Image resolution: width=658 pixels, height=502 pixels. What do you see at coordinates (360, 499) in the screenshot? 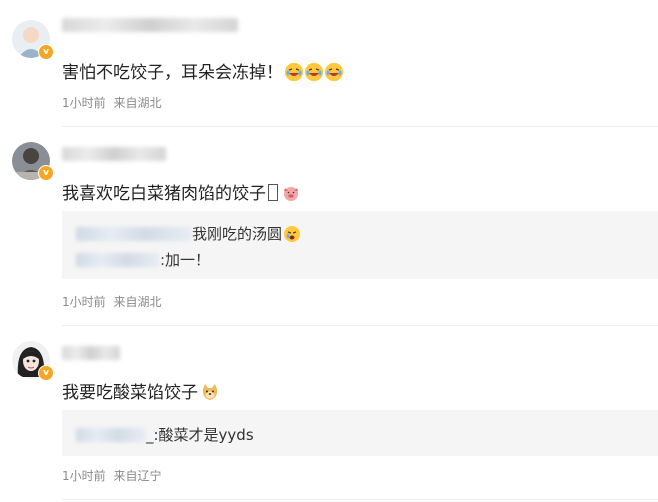
I see `divider` at bounding box center [360, 499].